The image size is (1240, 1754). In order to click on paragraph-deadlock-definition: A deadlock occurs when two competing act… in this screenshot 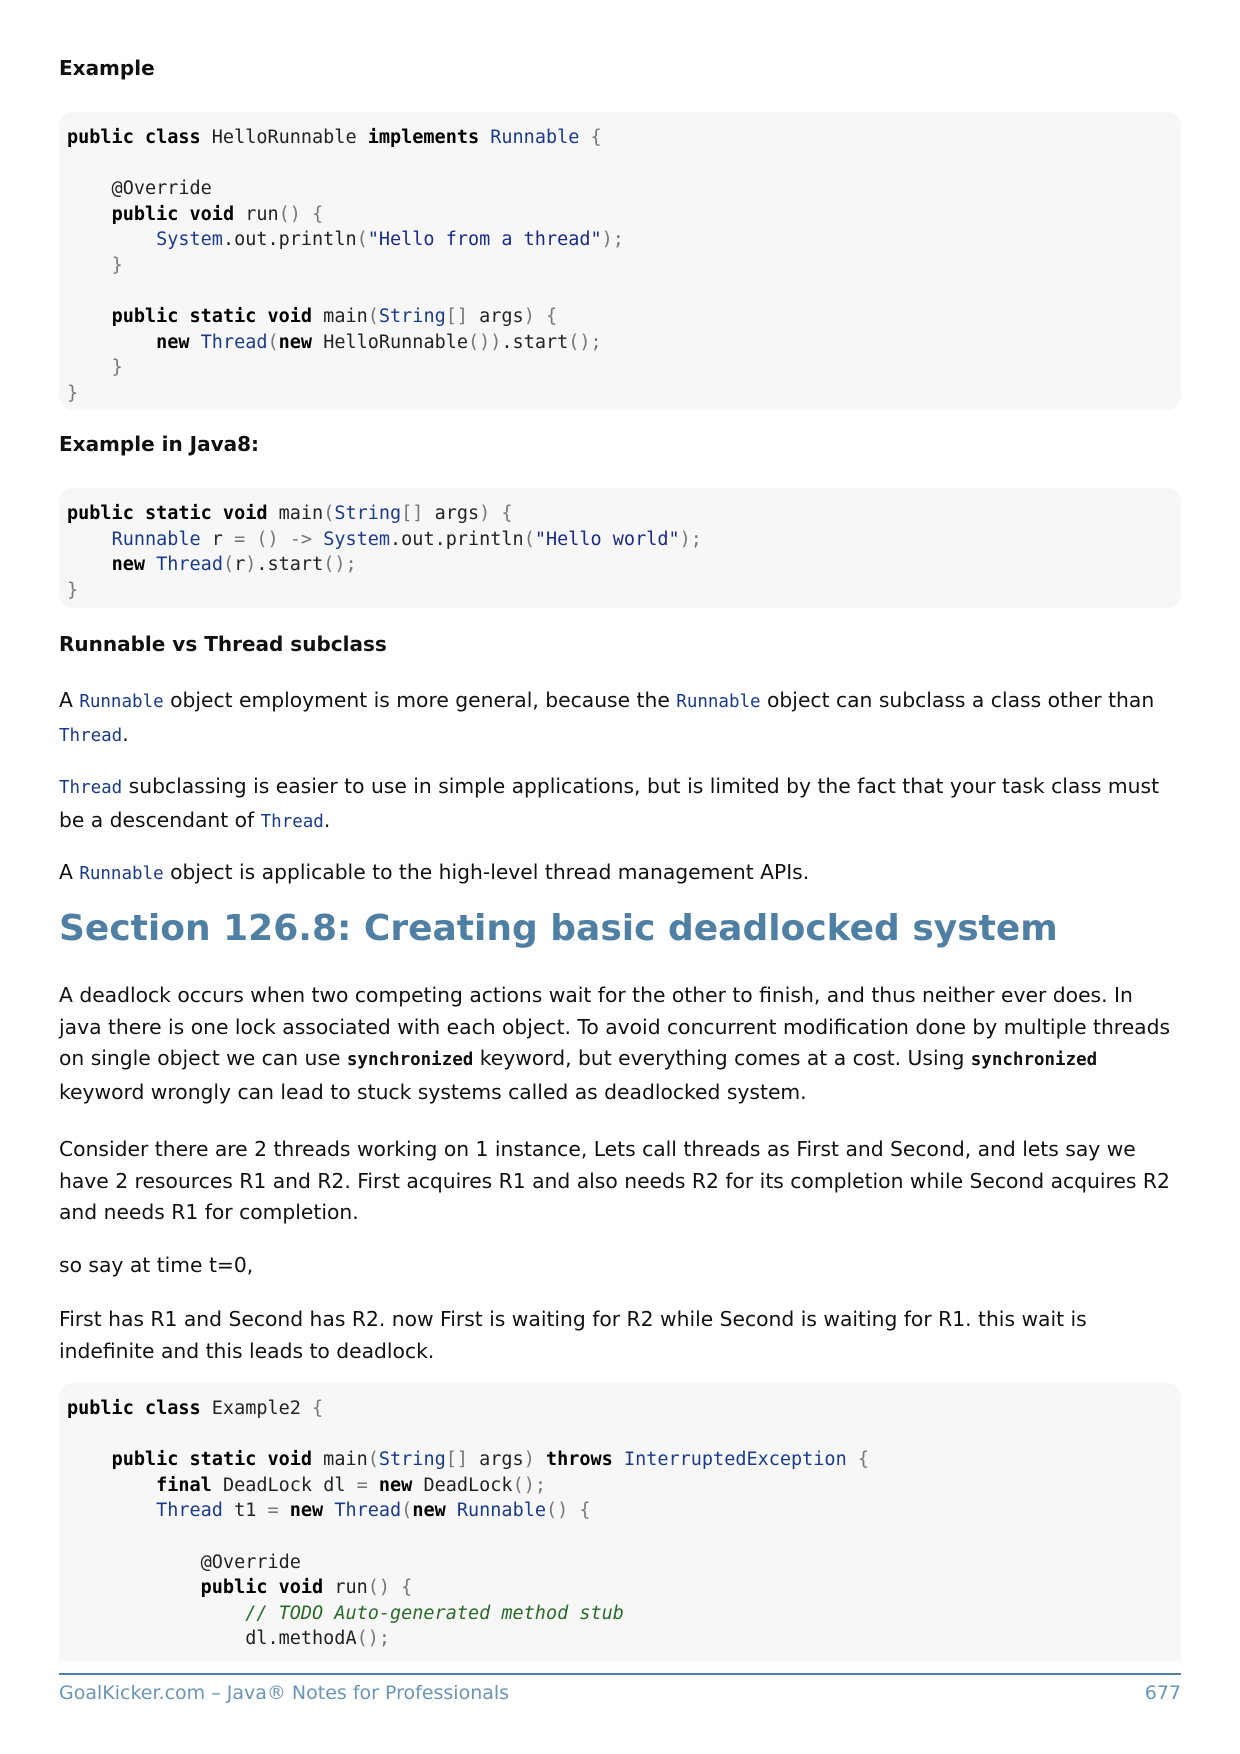, I will do `click(615, 1043)`.